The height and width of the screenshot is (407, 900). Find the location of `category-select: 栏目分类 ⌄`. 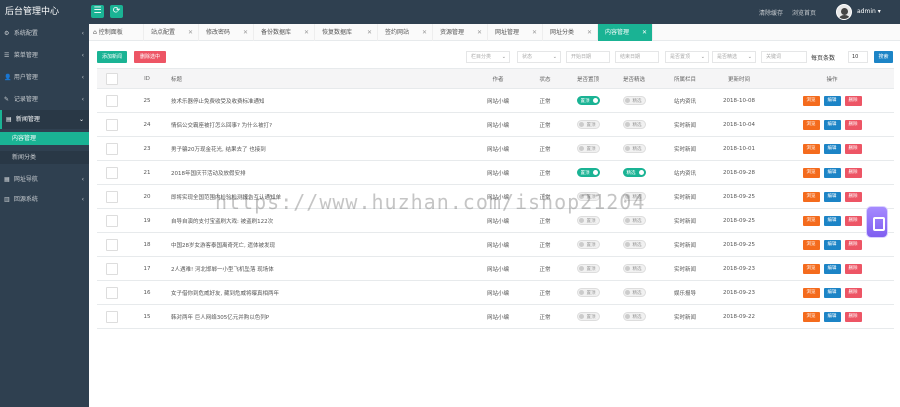

category-select: 栏目分类 ⌄ is located at coordinates (488, 57).